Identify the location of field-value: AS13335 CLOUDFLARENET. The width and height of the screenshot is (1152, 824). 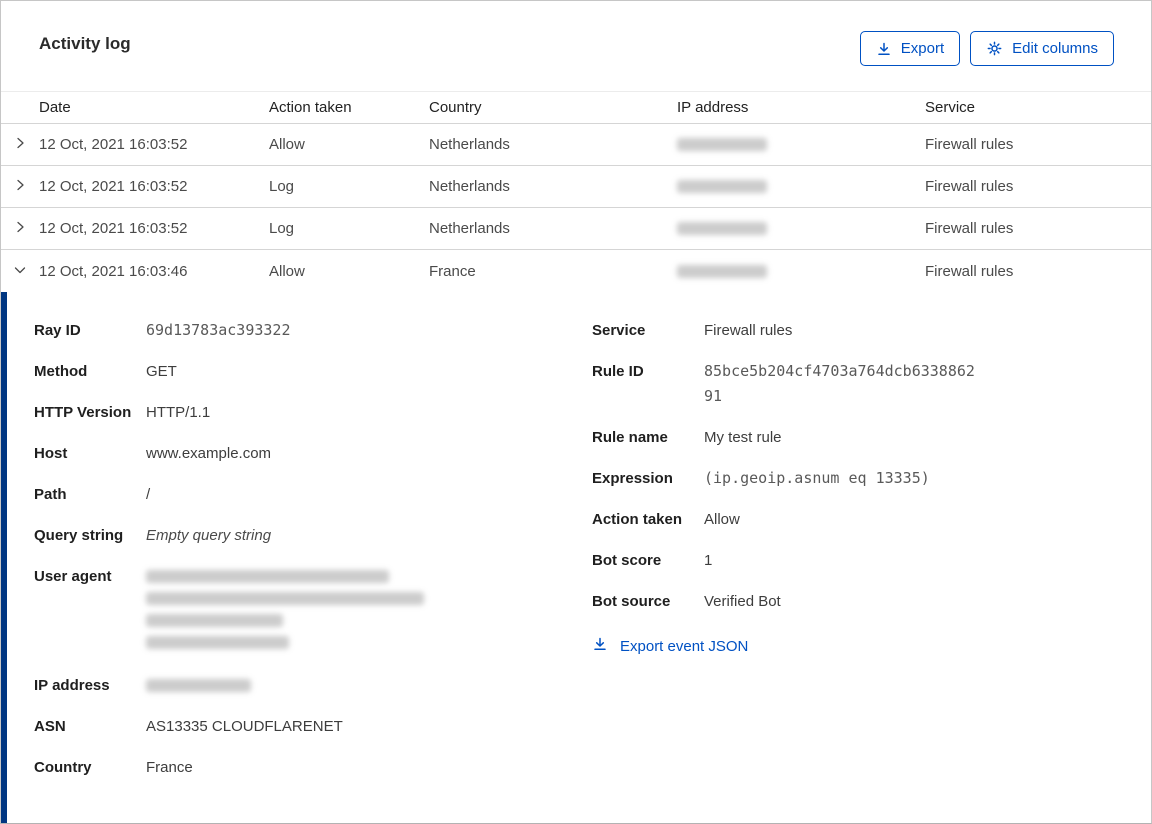
(244, 726).